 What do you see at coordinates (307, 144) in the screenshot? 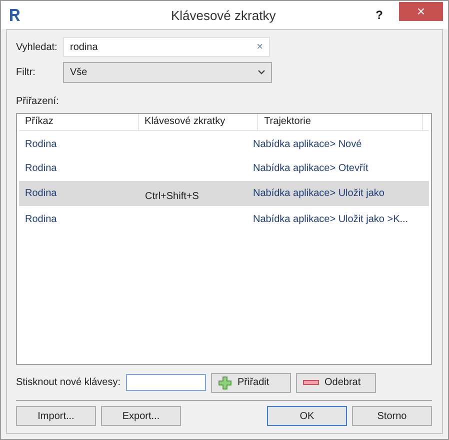
I see `table-cell-text: Nabídka aplikace> Nové` at bounding box center [307, 144].